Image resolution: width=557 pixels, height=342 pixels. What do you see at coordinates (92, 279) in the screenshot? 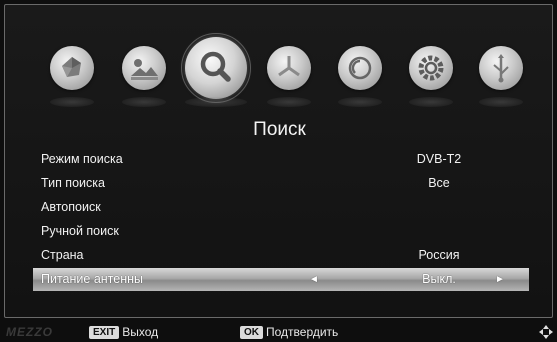
I see `row-label: Питание антенны` at bounding box center [92, 279].